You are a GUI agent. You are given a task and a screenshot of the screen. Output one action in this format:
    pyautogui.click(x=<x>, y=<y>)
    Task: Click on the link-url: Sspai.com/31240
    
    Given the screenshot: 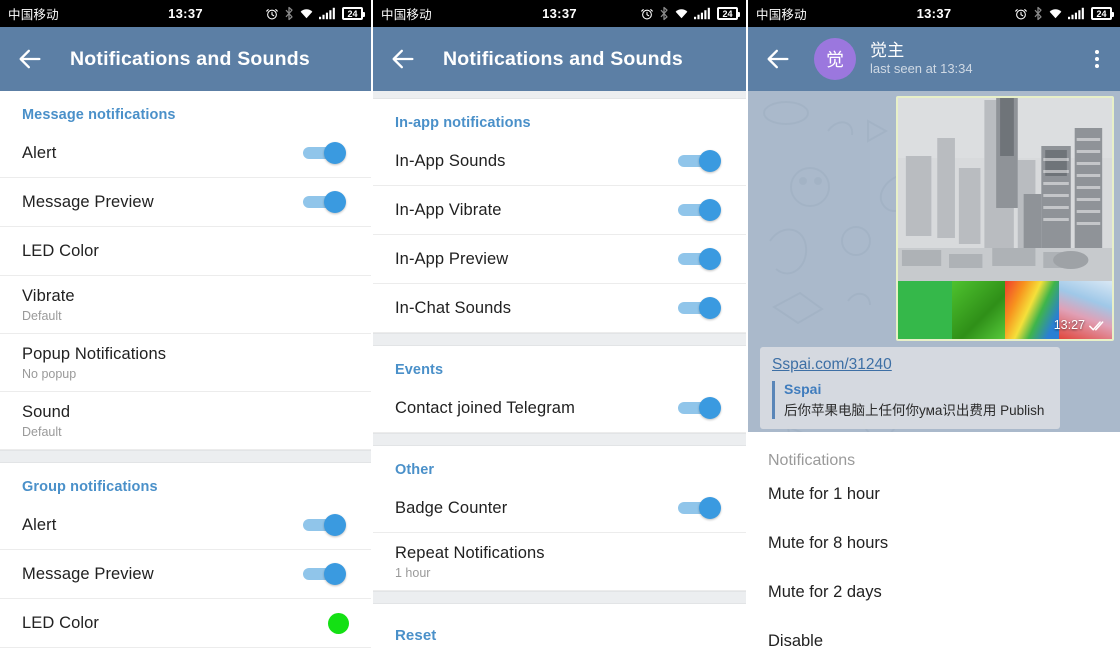 What is the action you would take?
    pyautogui.click(x=910, y=365)
    